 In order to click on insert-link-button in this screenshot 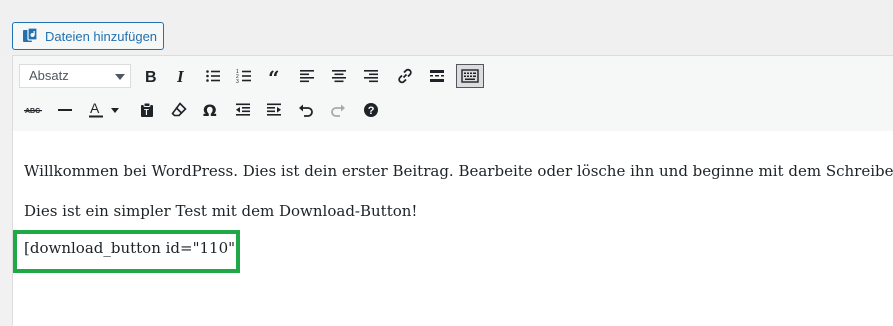, I will do `click(405, 76)`.